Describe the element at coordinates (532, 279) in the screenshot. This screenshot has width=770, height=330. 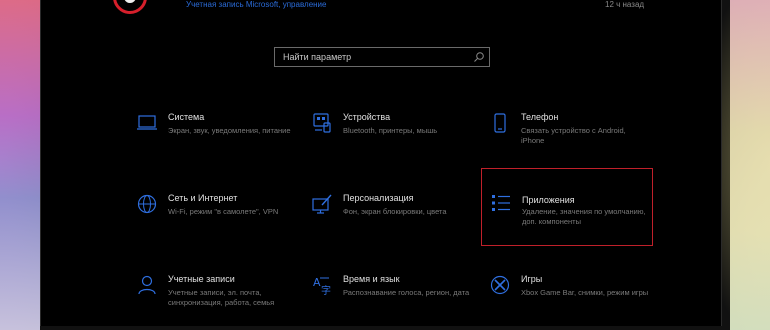
I see `tile-title: Игры` at that location.